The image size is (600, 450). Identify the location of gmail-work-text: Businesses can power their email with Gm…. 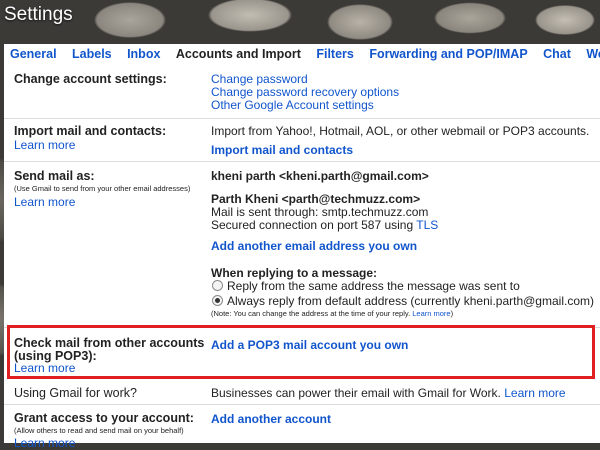
(388, 393).